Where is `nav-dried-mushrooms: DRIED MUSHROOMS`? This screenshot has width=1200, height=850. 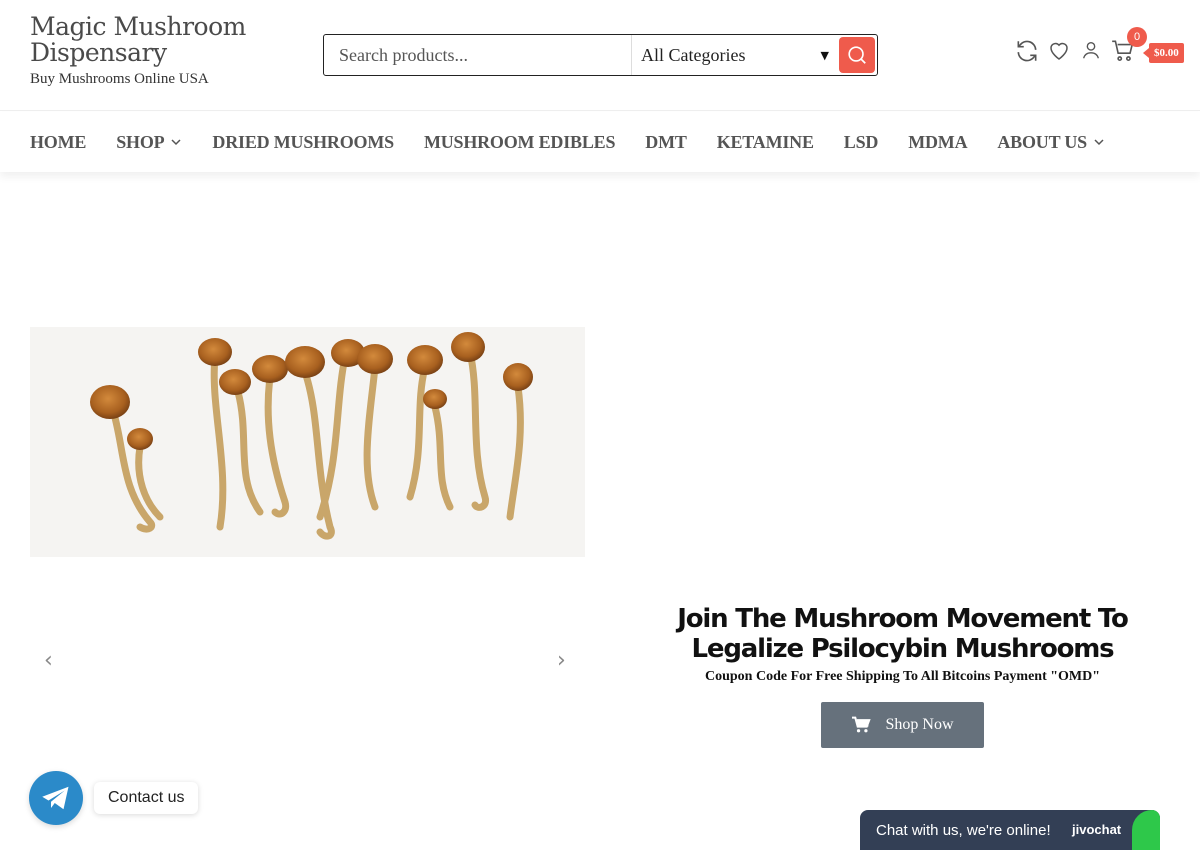 nav-dried-mushrooms: DRIED MUSHROOMS is located at coordinates (303, 142).